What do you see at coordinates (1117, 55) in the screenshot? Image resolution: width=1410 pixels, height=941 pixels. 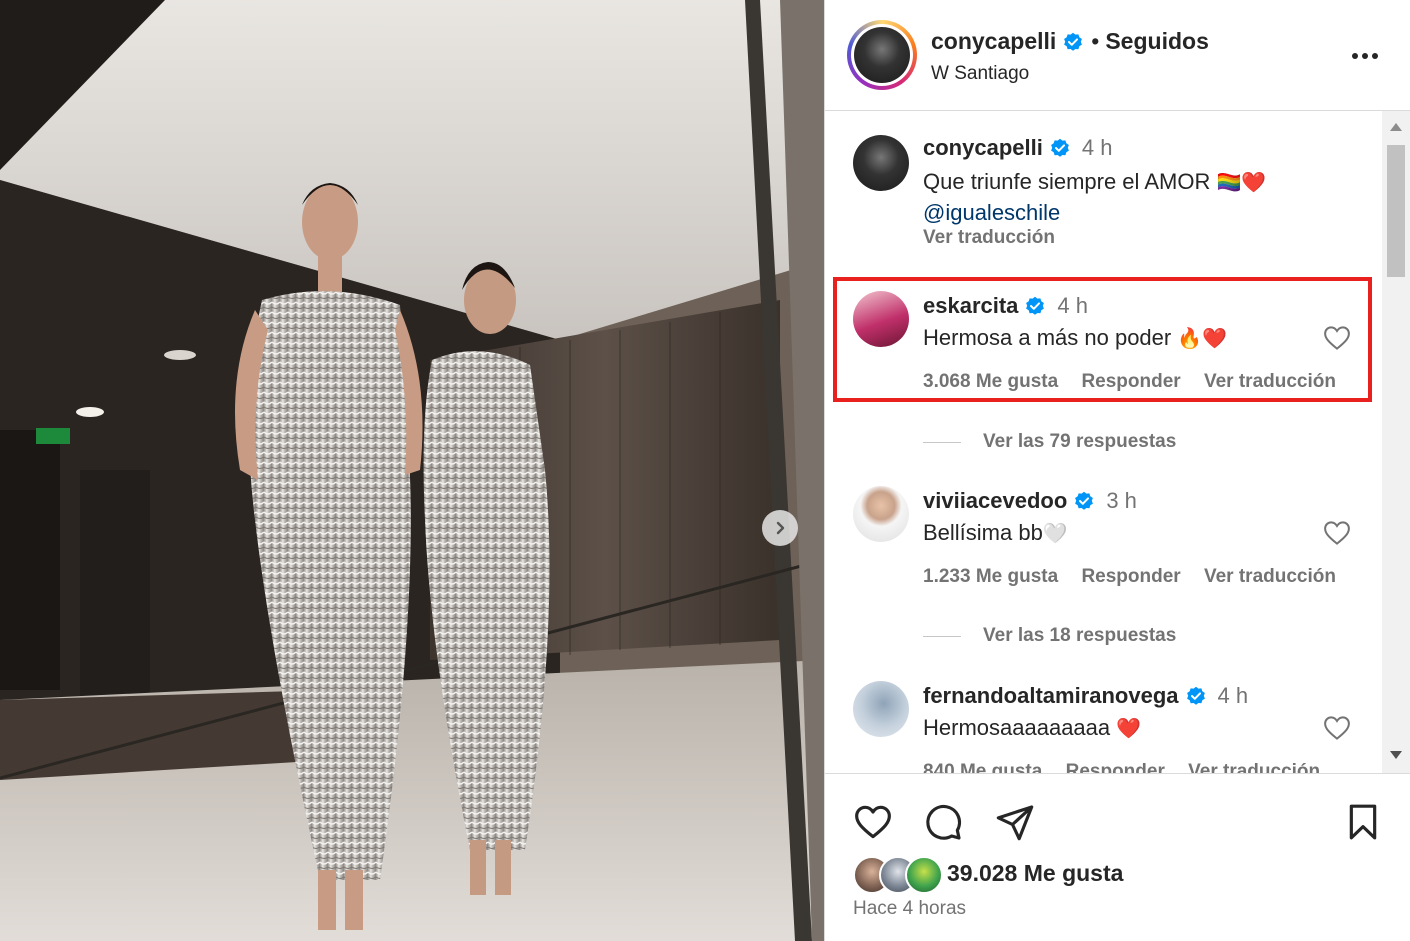 I see `post-header: conycapelli • Seguidos W Santiago` at bounding box center [1117, 55].